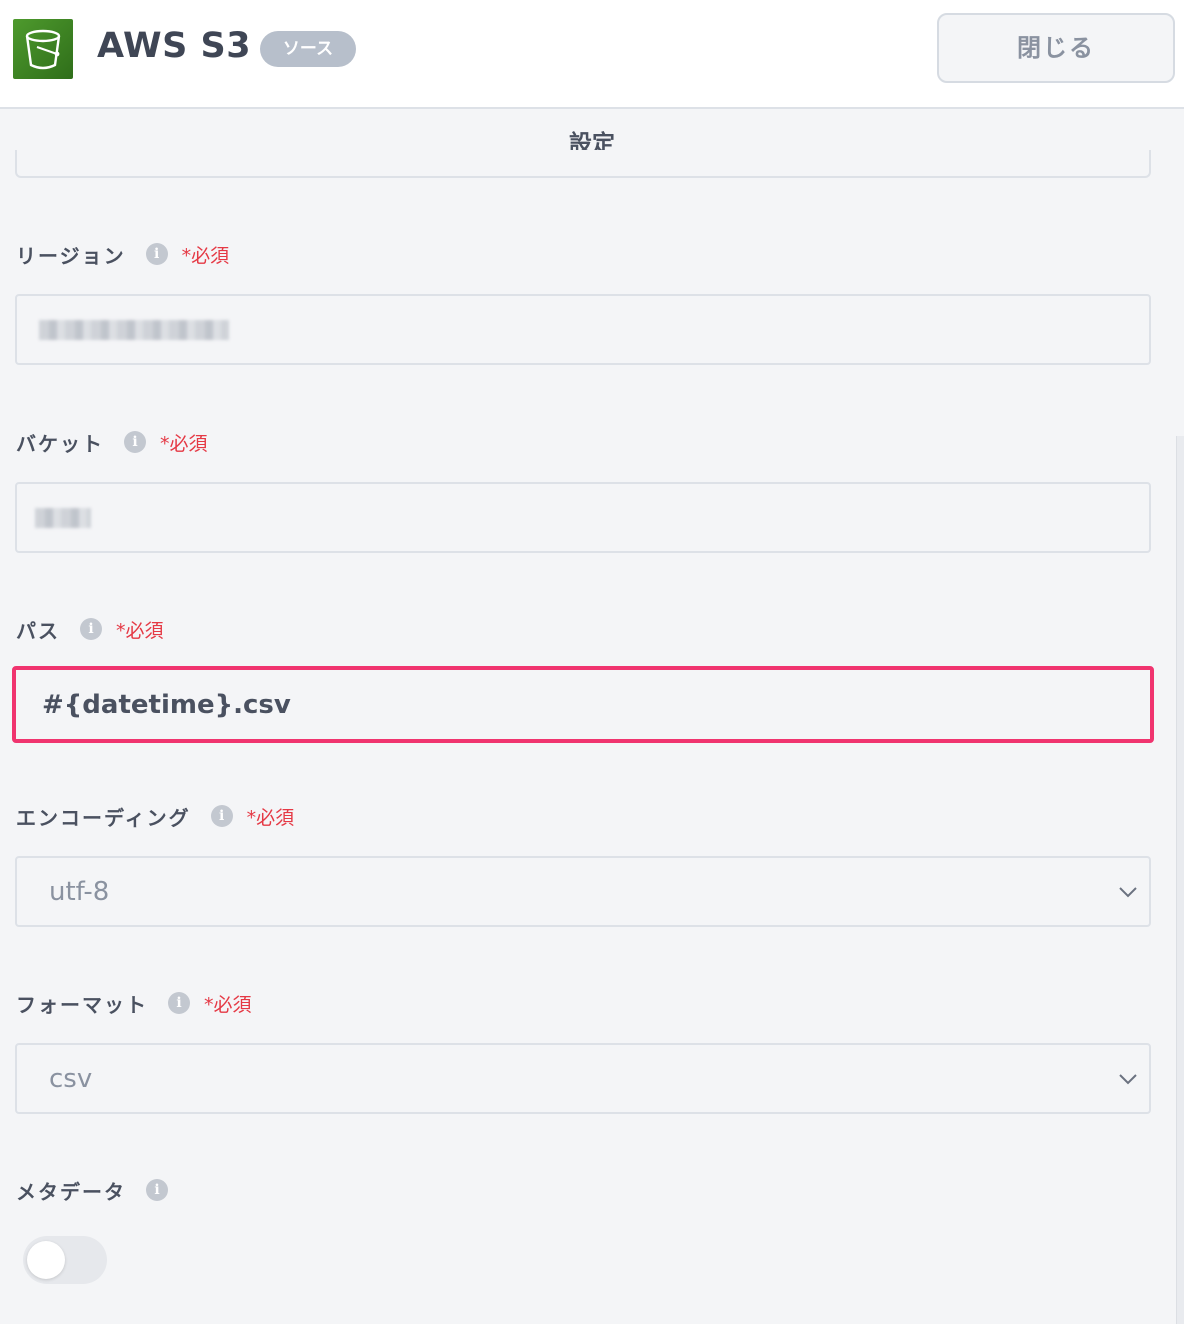  What do you see at coordinates (166, 704) in the screenshot?
I see `path-value: #{datetime}.csv` at bounding box center [166, 704].